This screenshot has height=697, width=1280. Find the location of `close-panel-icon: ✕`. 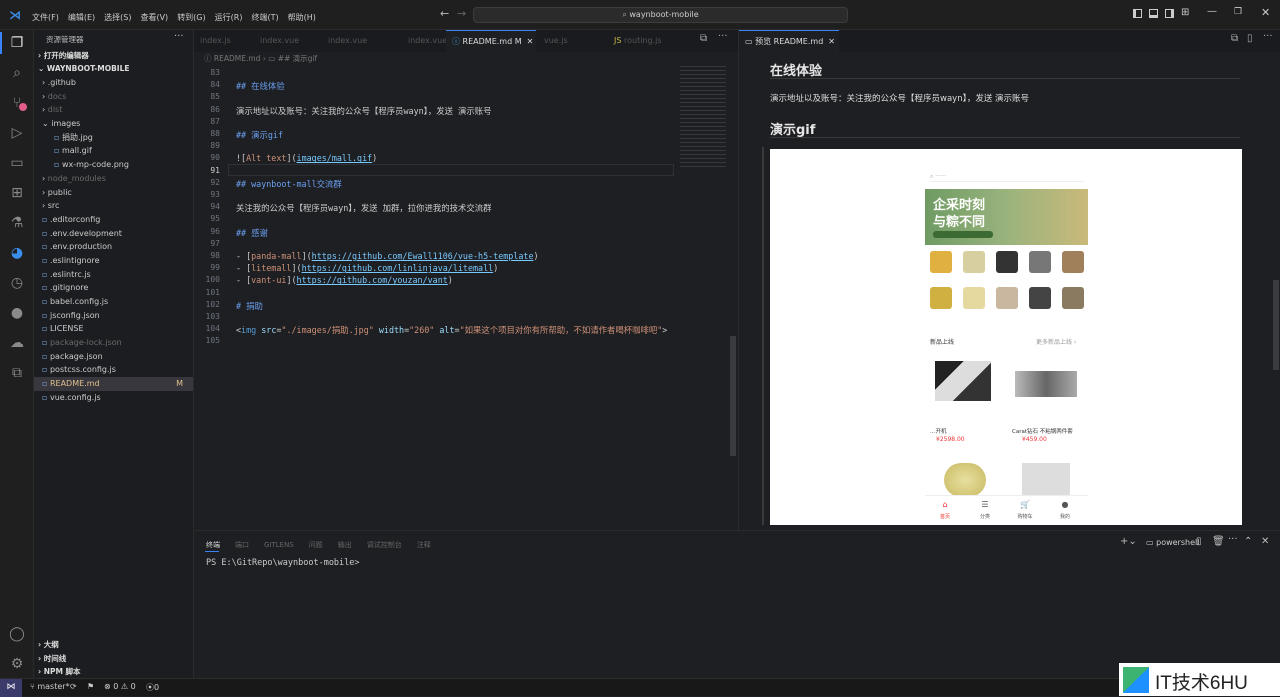

close-panel-icon: ✕ is located at coordinates (1265, 541).